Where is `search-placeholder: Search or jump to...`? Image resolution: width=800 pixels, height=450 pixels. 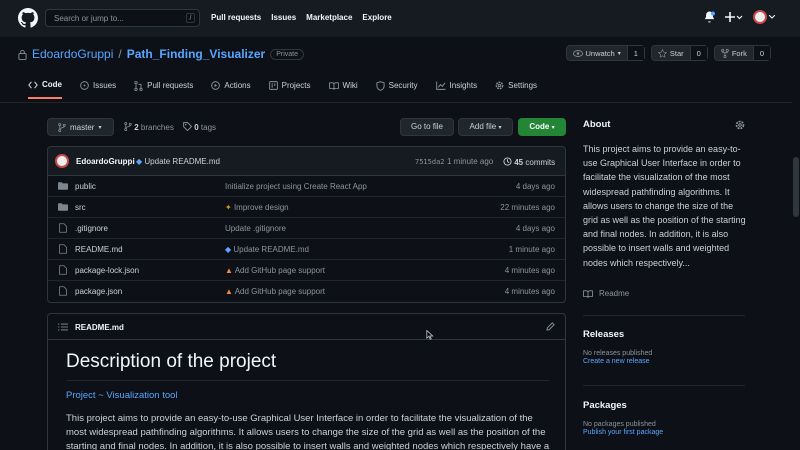 search-placeholder: Search or jump to... is located at coordinates (89, 18).